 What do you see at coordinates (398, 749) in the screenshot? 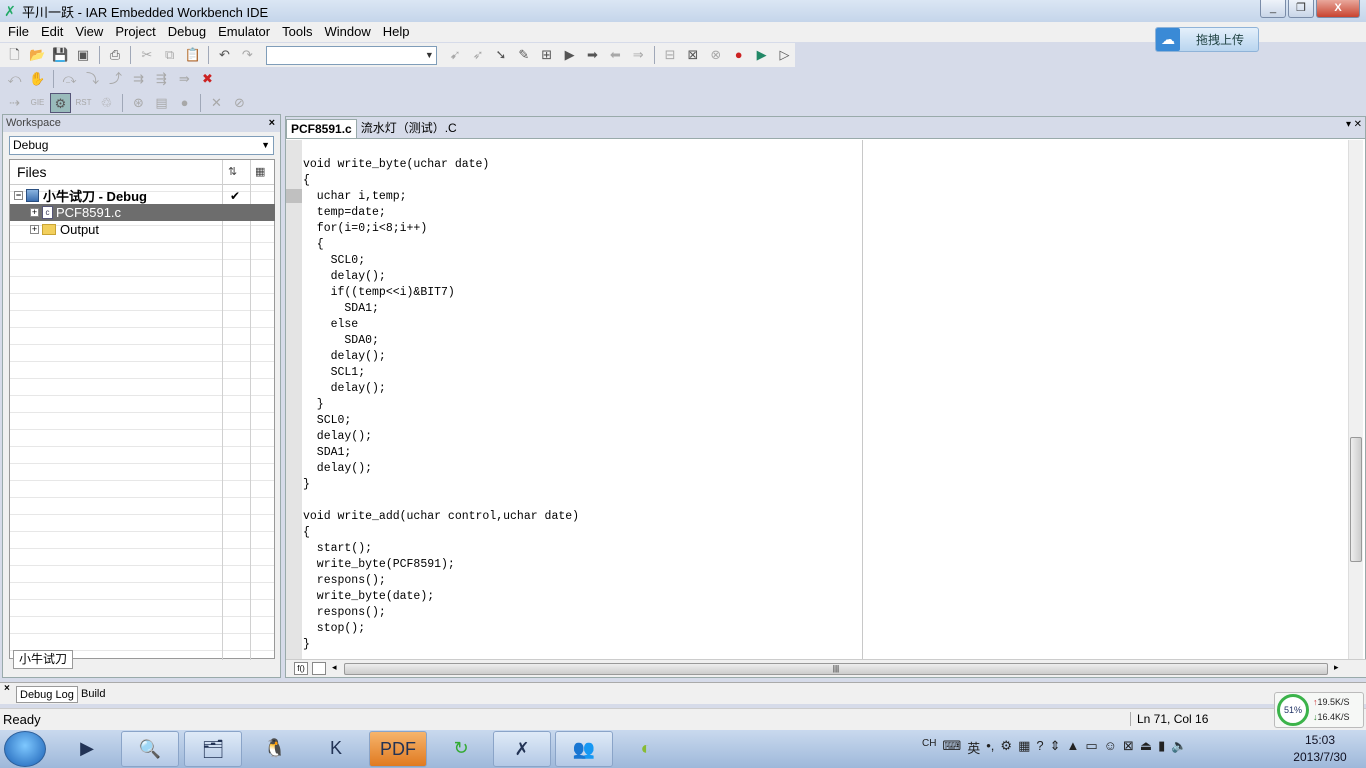
I see `pdf-icon: PDF` at bounding box center [398, 749].